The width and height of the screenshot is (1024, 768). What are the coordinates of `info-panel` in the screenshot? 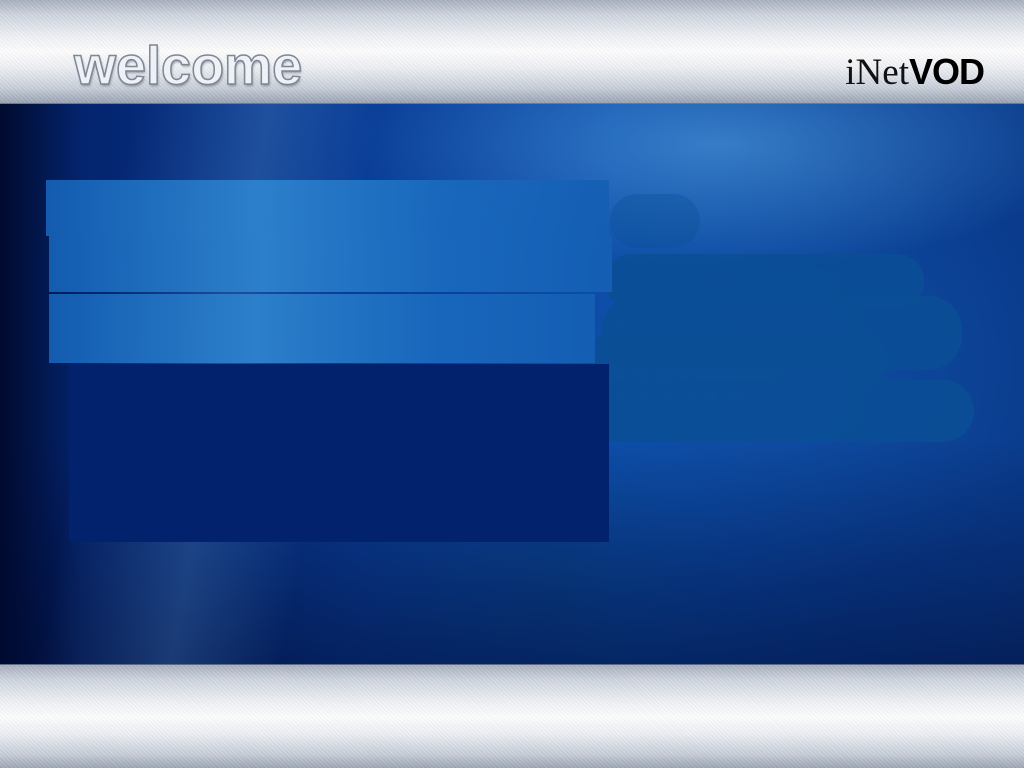 It's located at (339, 453).